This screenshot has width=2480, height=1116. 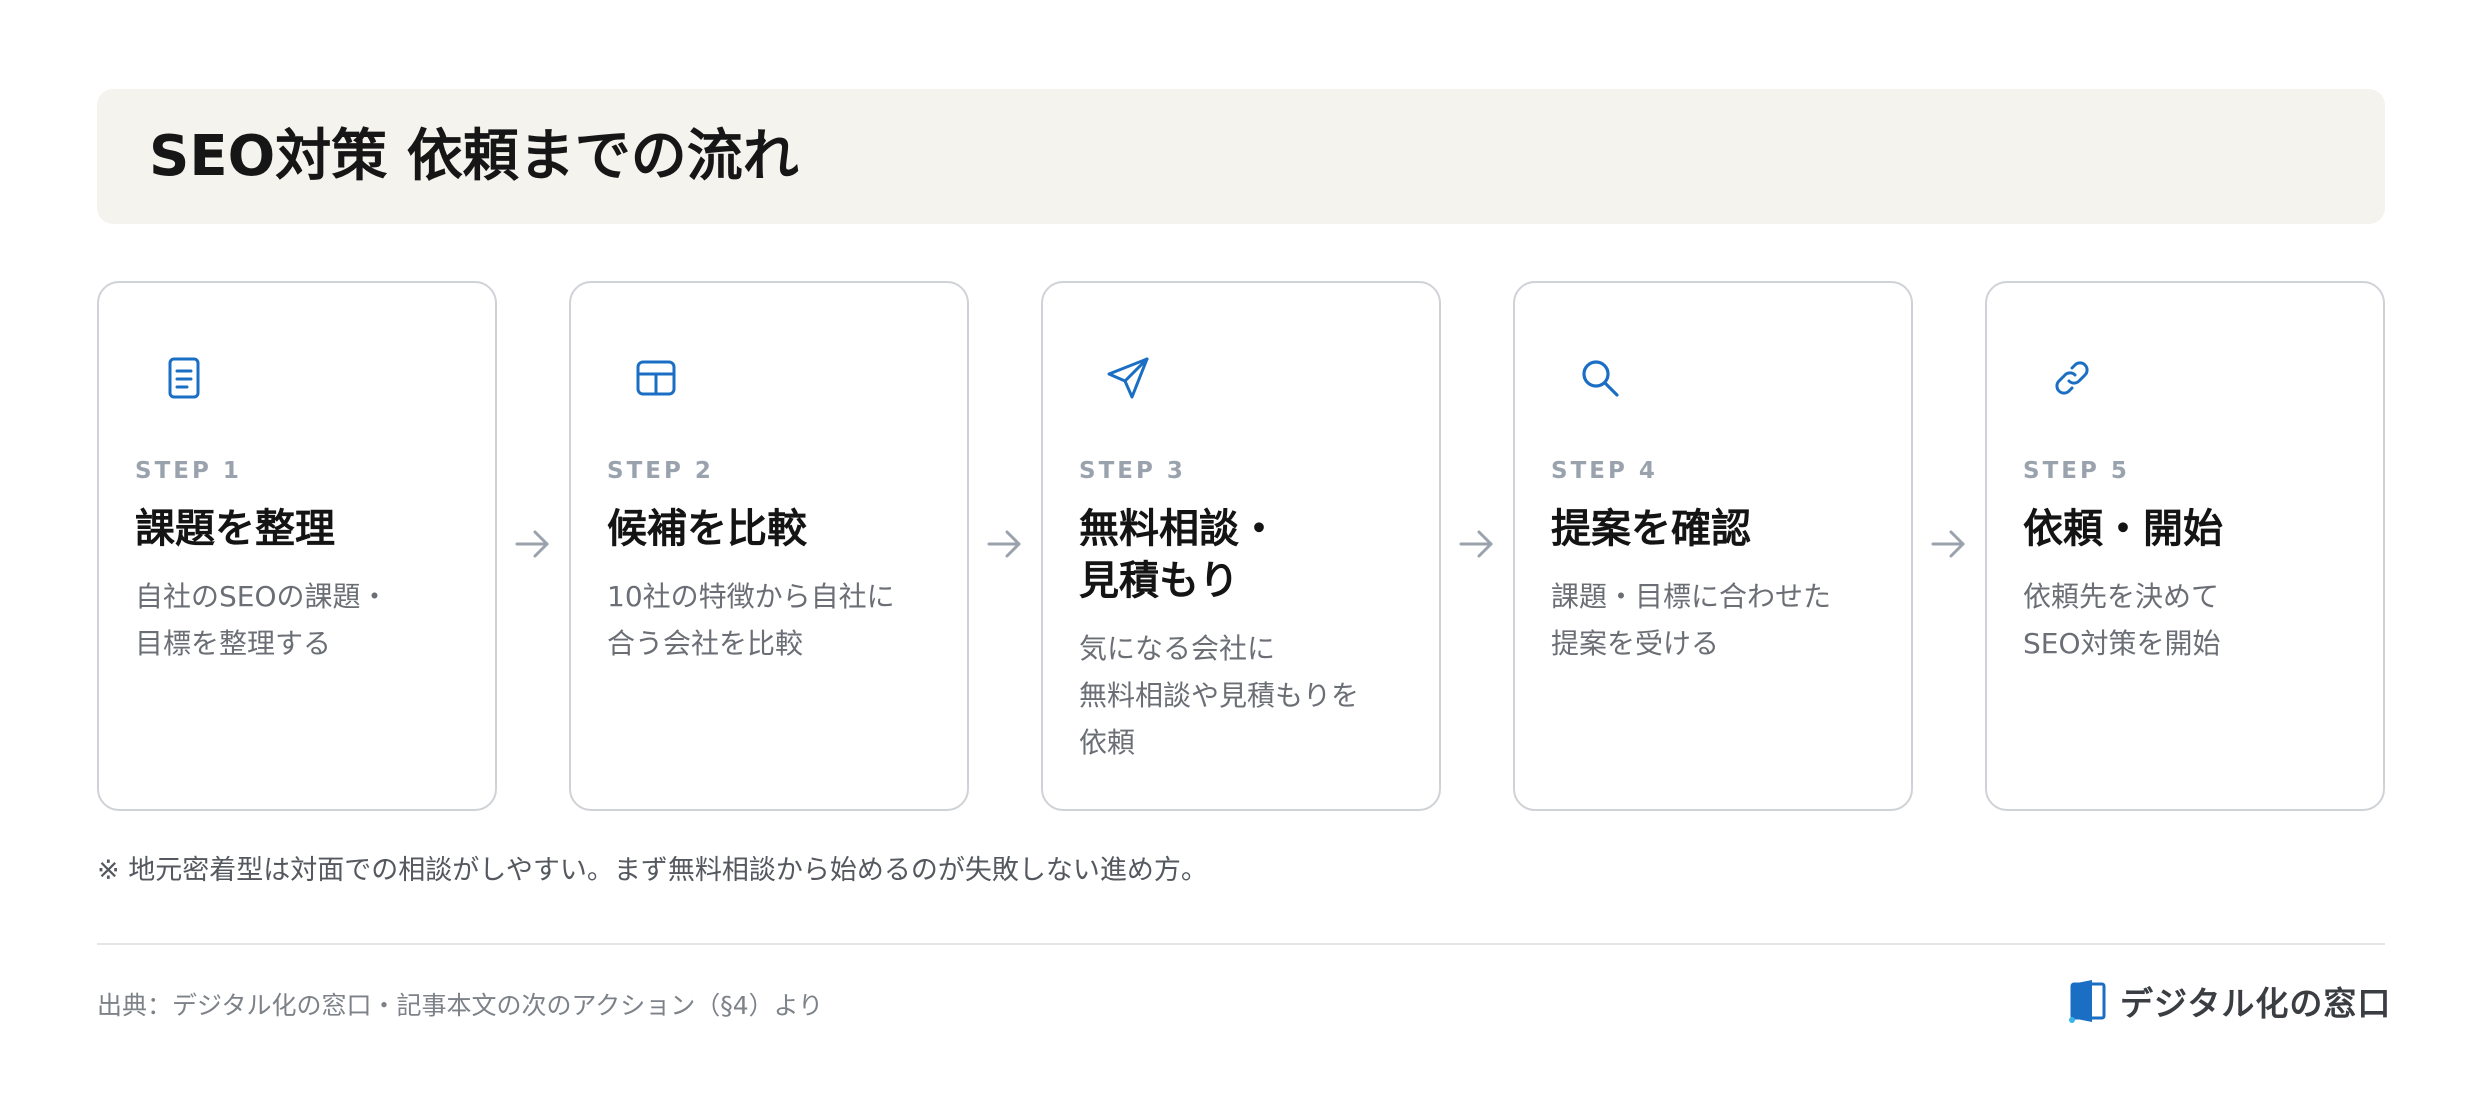 I want to click on step-label: STEP 5, so click(x=2076, y=471).